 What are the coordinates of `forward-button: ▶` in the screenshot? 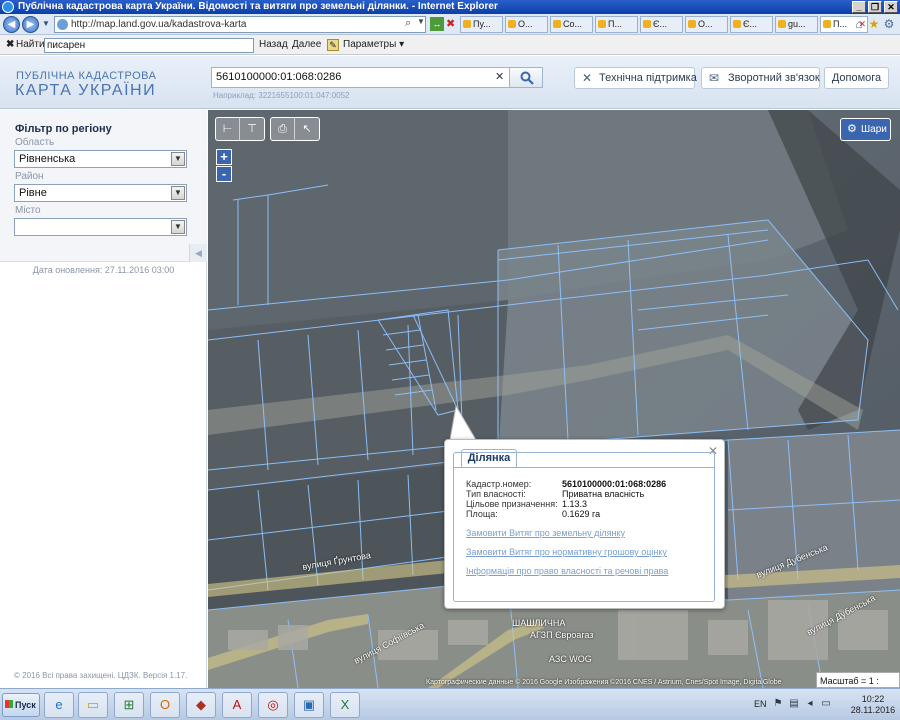 It's located at (30, 24).